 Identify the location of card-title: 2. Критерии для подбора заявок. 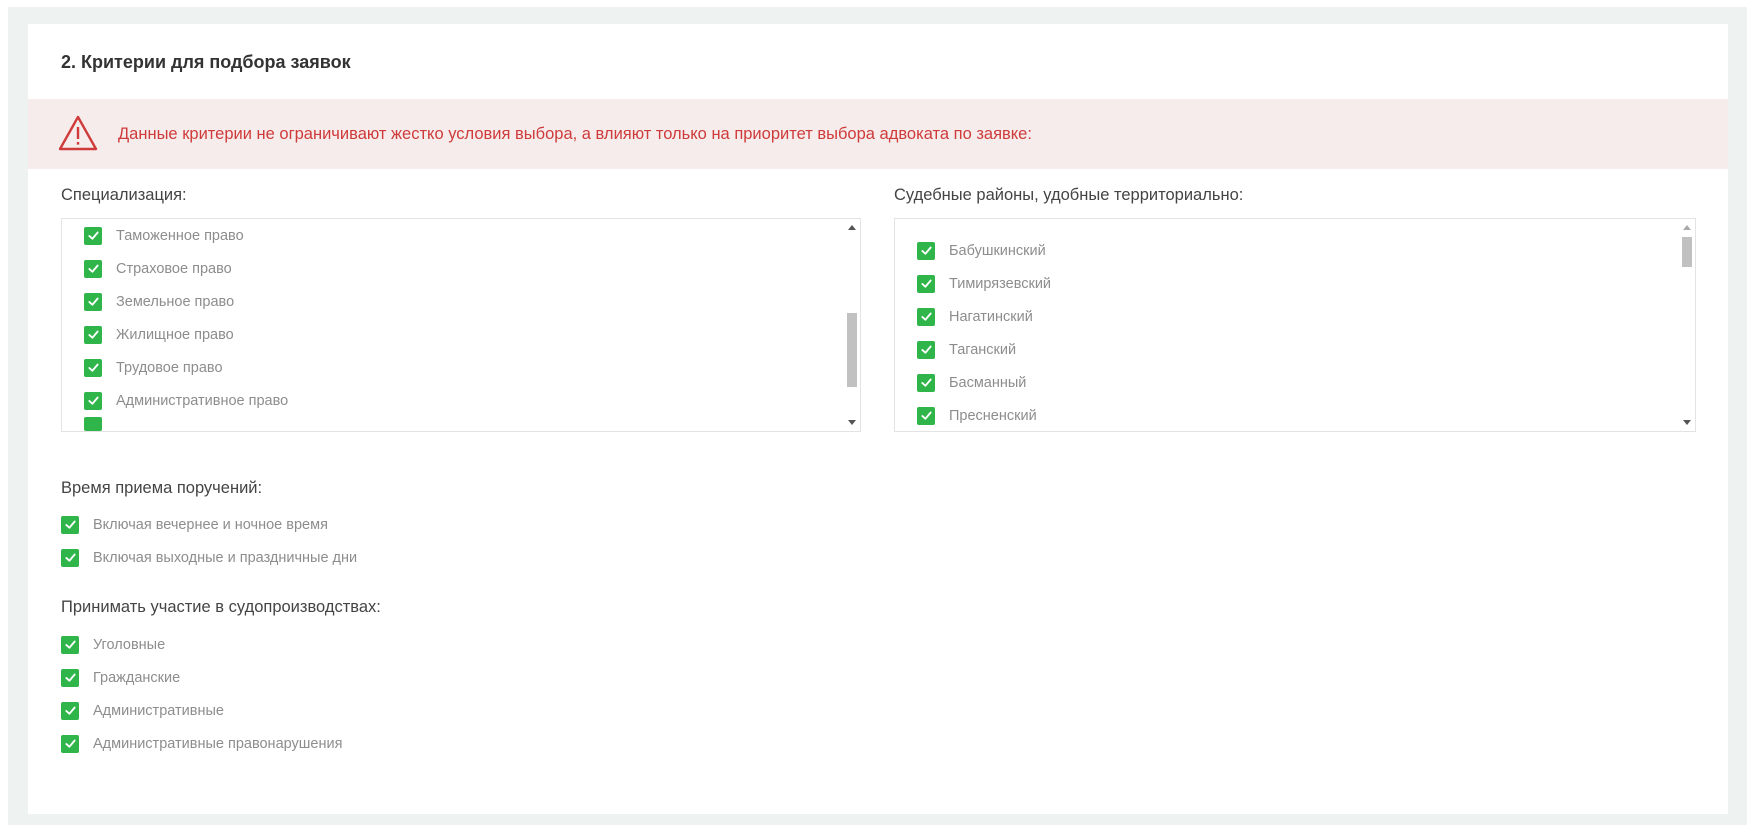
(206, 62).